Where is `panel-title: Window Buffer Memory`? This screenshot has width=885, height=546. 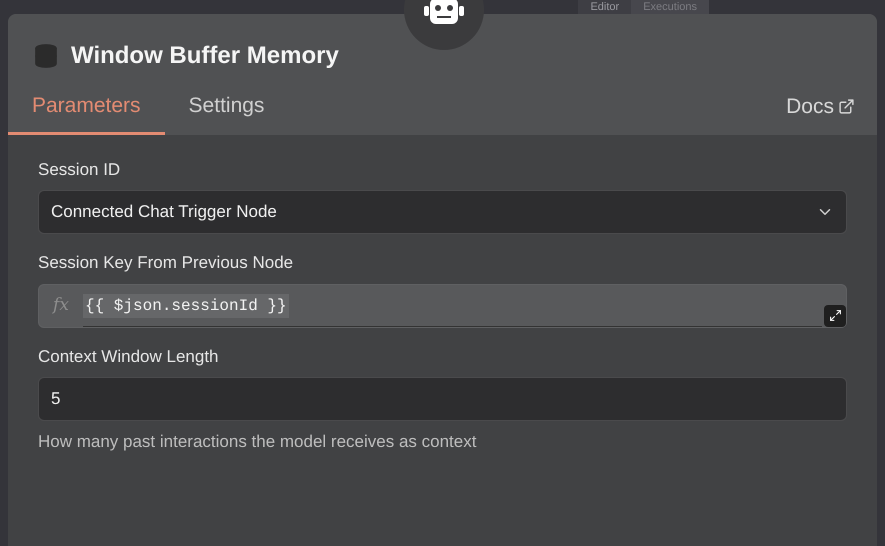 panel-title: Window Buffer Memory is located at coordinates (205, 56).